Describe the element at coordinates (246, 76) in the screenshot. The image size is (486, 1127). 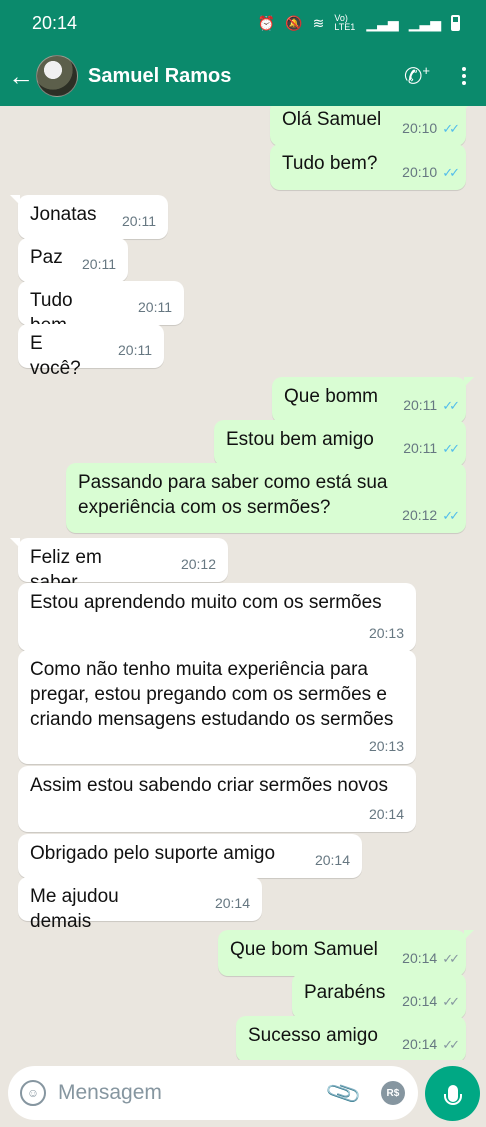
I see `contact-name: Samuel Ramos` at that location.